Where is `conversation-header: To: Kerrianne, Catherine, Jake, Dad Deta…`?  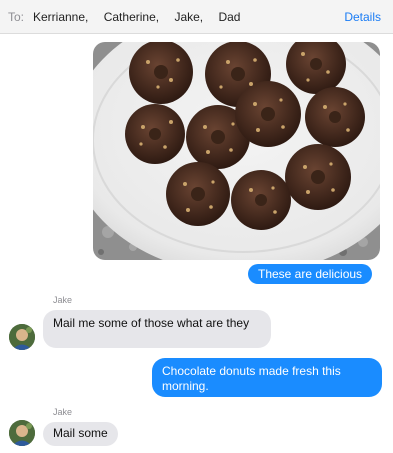
conversation-header: To: Kerrianne, Catherine, Jake, Dad Deta… is located at coordinates (196, 17).